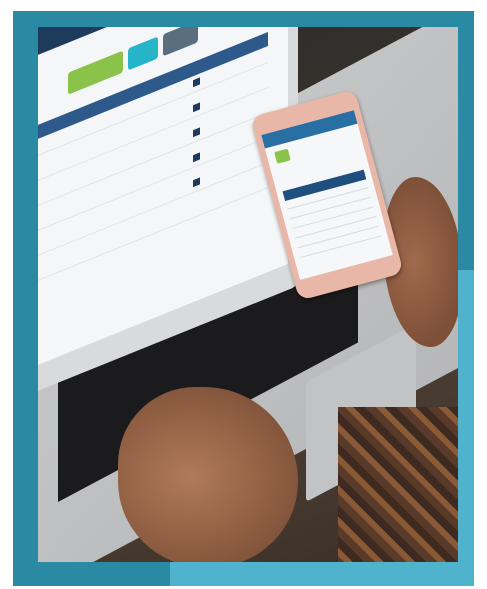  Describe the element at coordinates (180, 42) in the screenshot. I see `screen-button-gray` at that location.